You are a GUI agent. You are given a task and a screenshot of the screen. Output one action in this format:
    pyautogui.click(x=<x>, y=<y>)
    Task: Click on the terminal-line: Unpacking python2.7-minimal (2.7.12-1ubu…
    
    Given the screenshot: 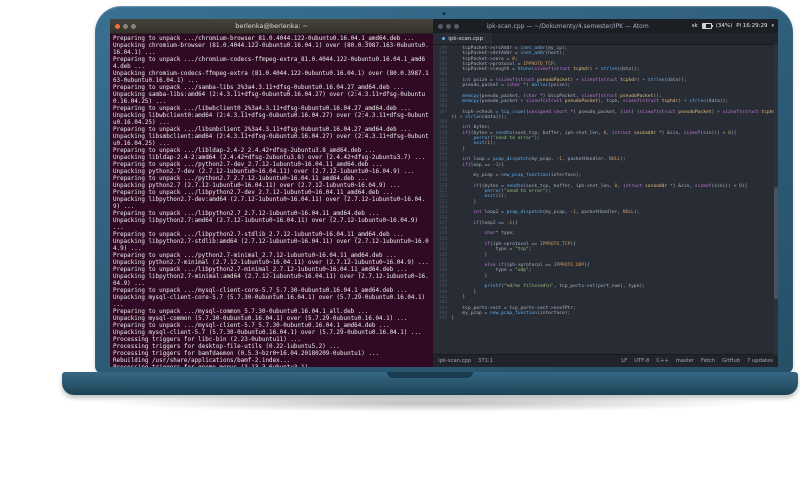 What is the action you would take?
    pyautogui.click(x=271, y=263)
    